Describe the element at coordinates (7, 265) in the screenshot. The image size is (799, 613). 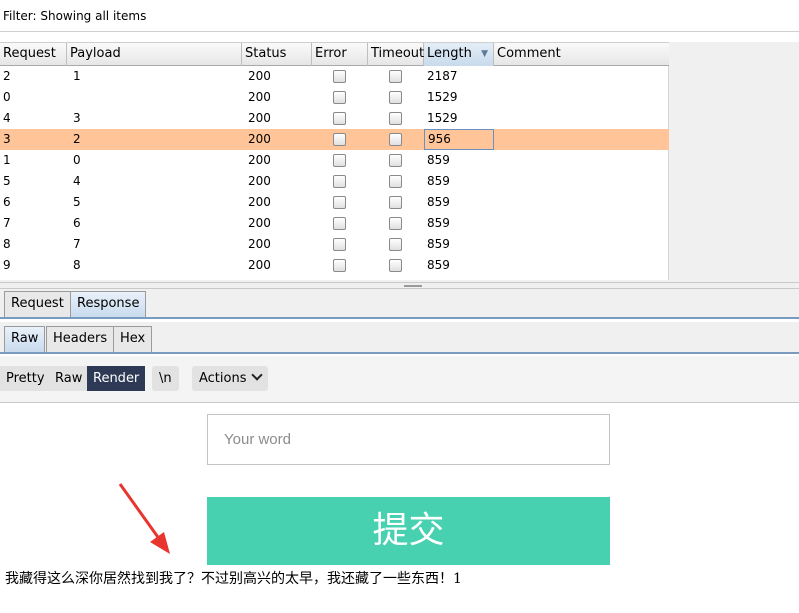
I see `cell-request: 9` at that location.